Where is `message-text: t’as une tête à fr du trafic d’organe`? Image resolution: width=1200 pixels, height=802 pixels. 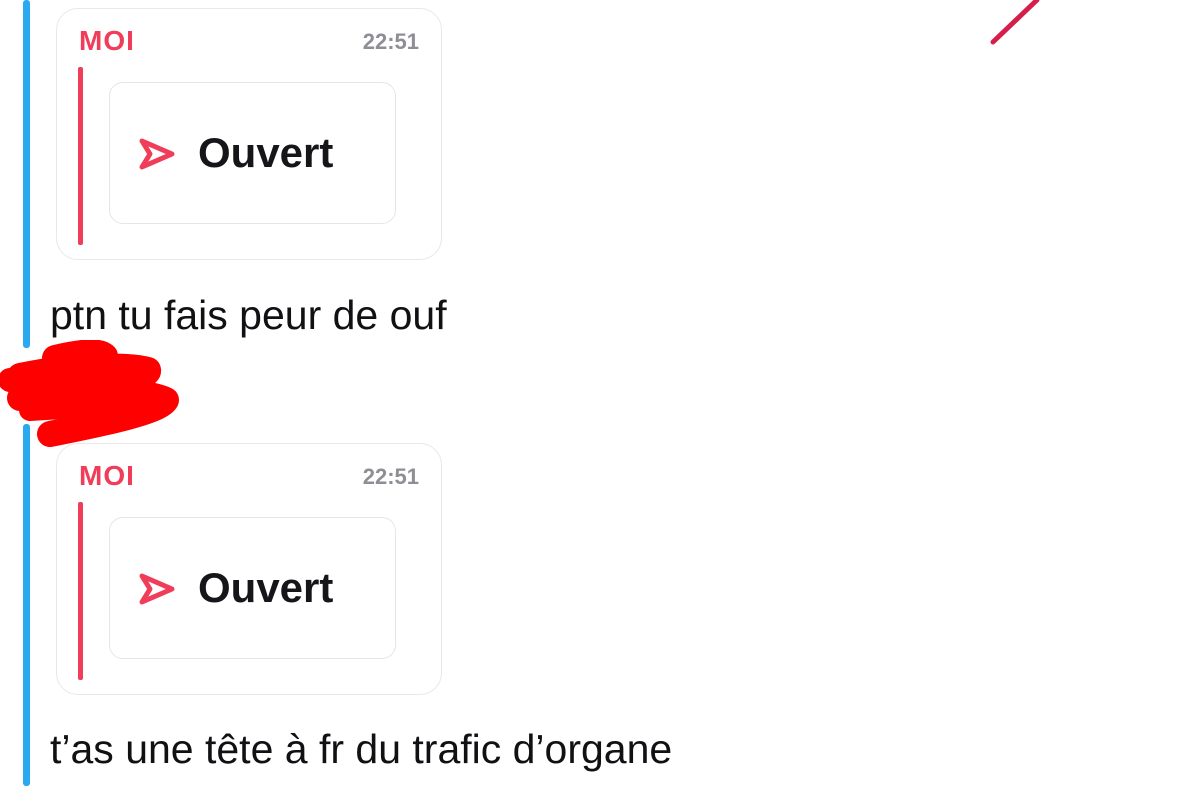 message-text: t’as une tête à fr du trafic d’organe is located at coordinates (361, 749).